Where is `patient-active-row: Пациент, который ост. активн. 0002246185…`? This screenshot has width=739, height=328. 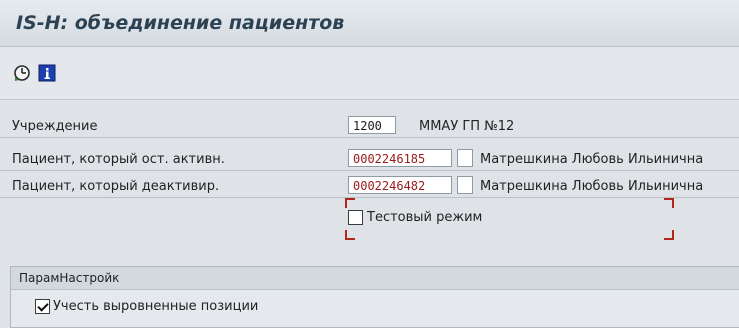
patient-active-row: Пациент, который ост. активн. 0002246185… is located at coordinates (369, 159).